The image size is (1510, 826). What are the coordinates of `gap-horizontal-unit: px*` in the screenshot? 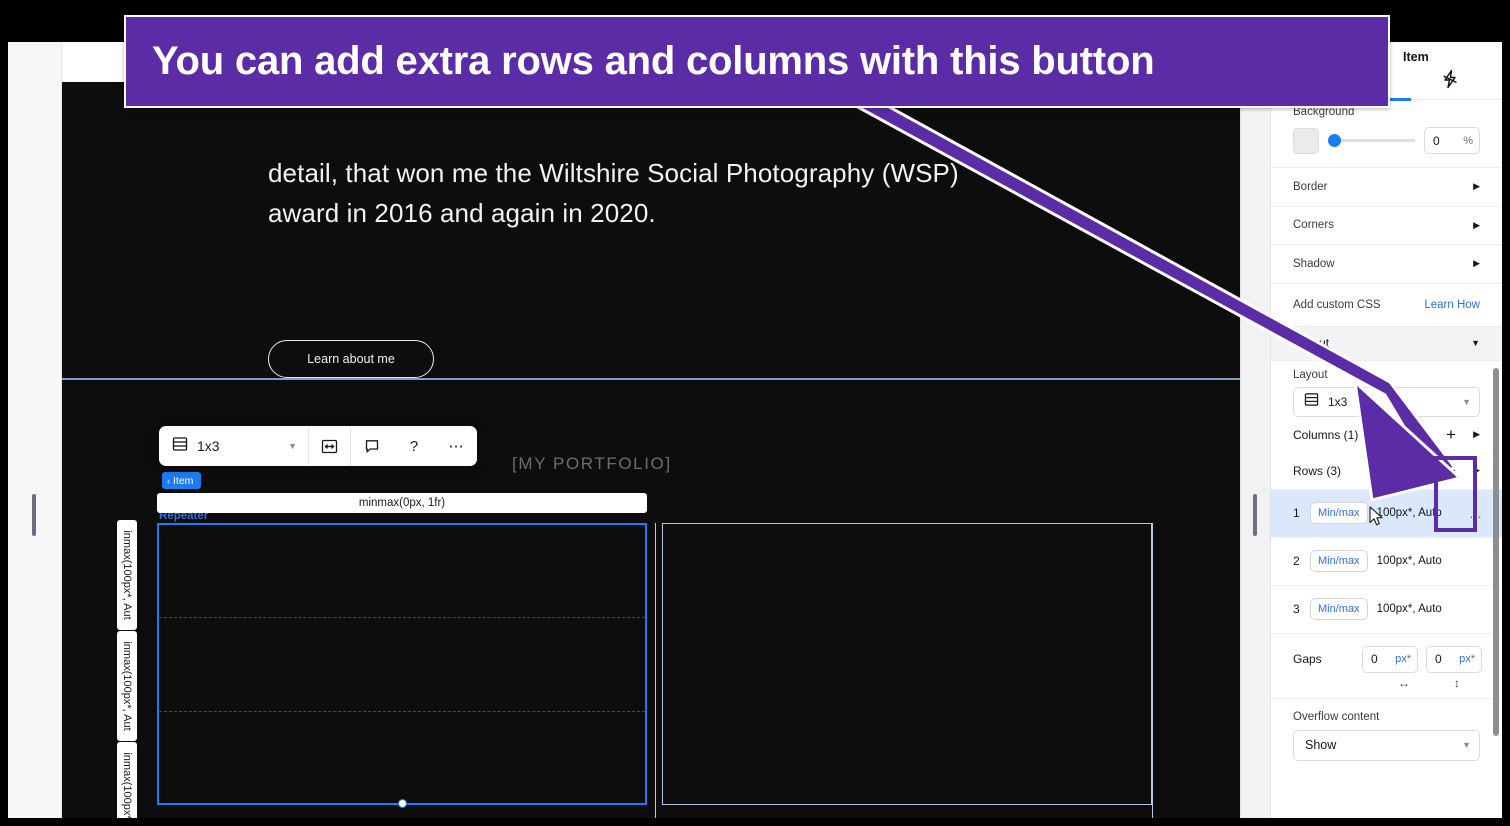 It's located at (1403, 659).